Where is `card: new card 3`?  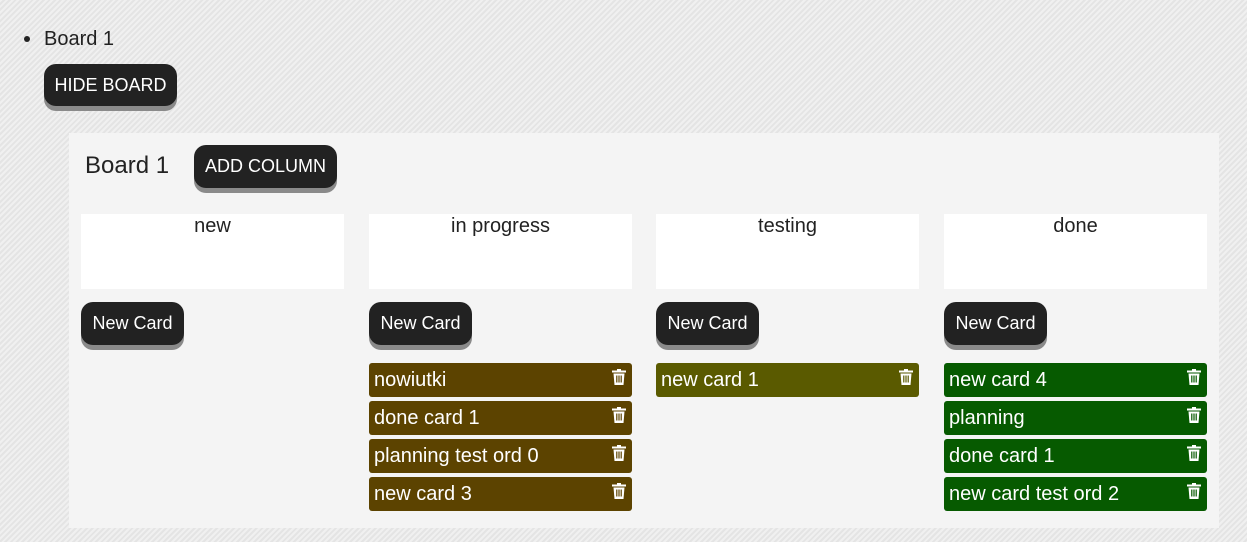
card: new card 3 is located at coordinates (500, 494).